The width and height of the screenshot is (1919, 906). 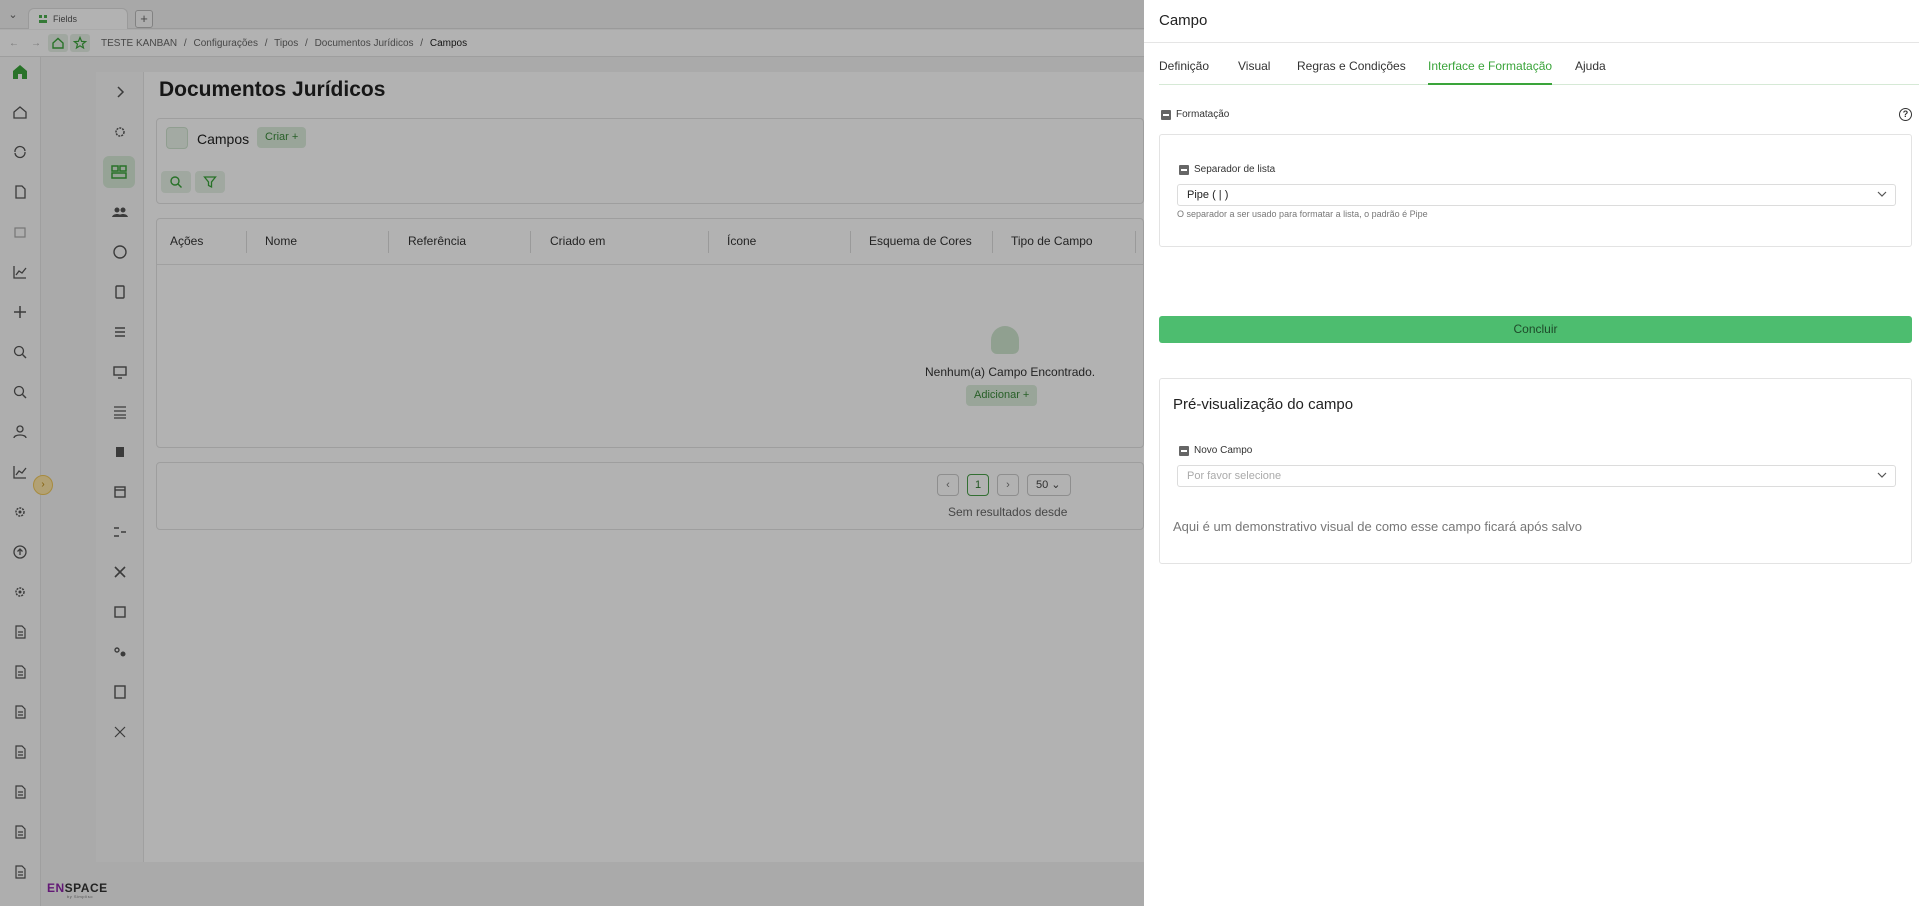 What do you see at coordinates (1490, 72) in the screenshot?
I see `tab-interface-formatting: Interface e Formatação` at bounding box center [1490, 72].